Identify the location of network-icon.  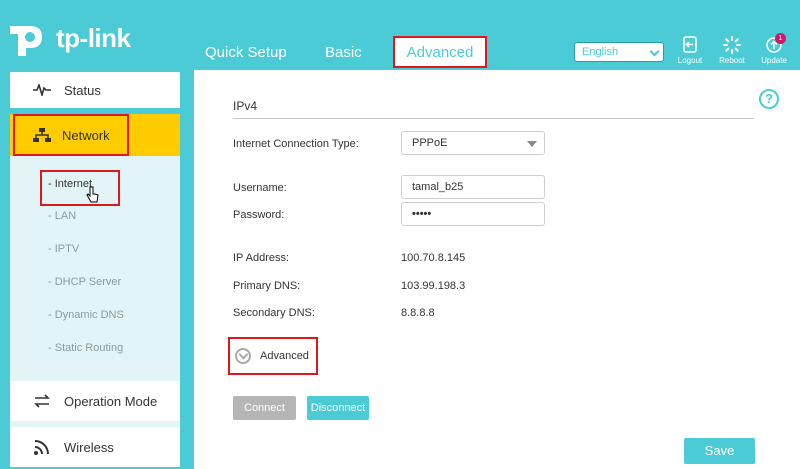
(42, 135).